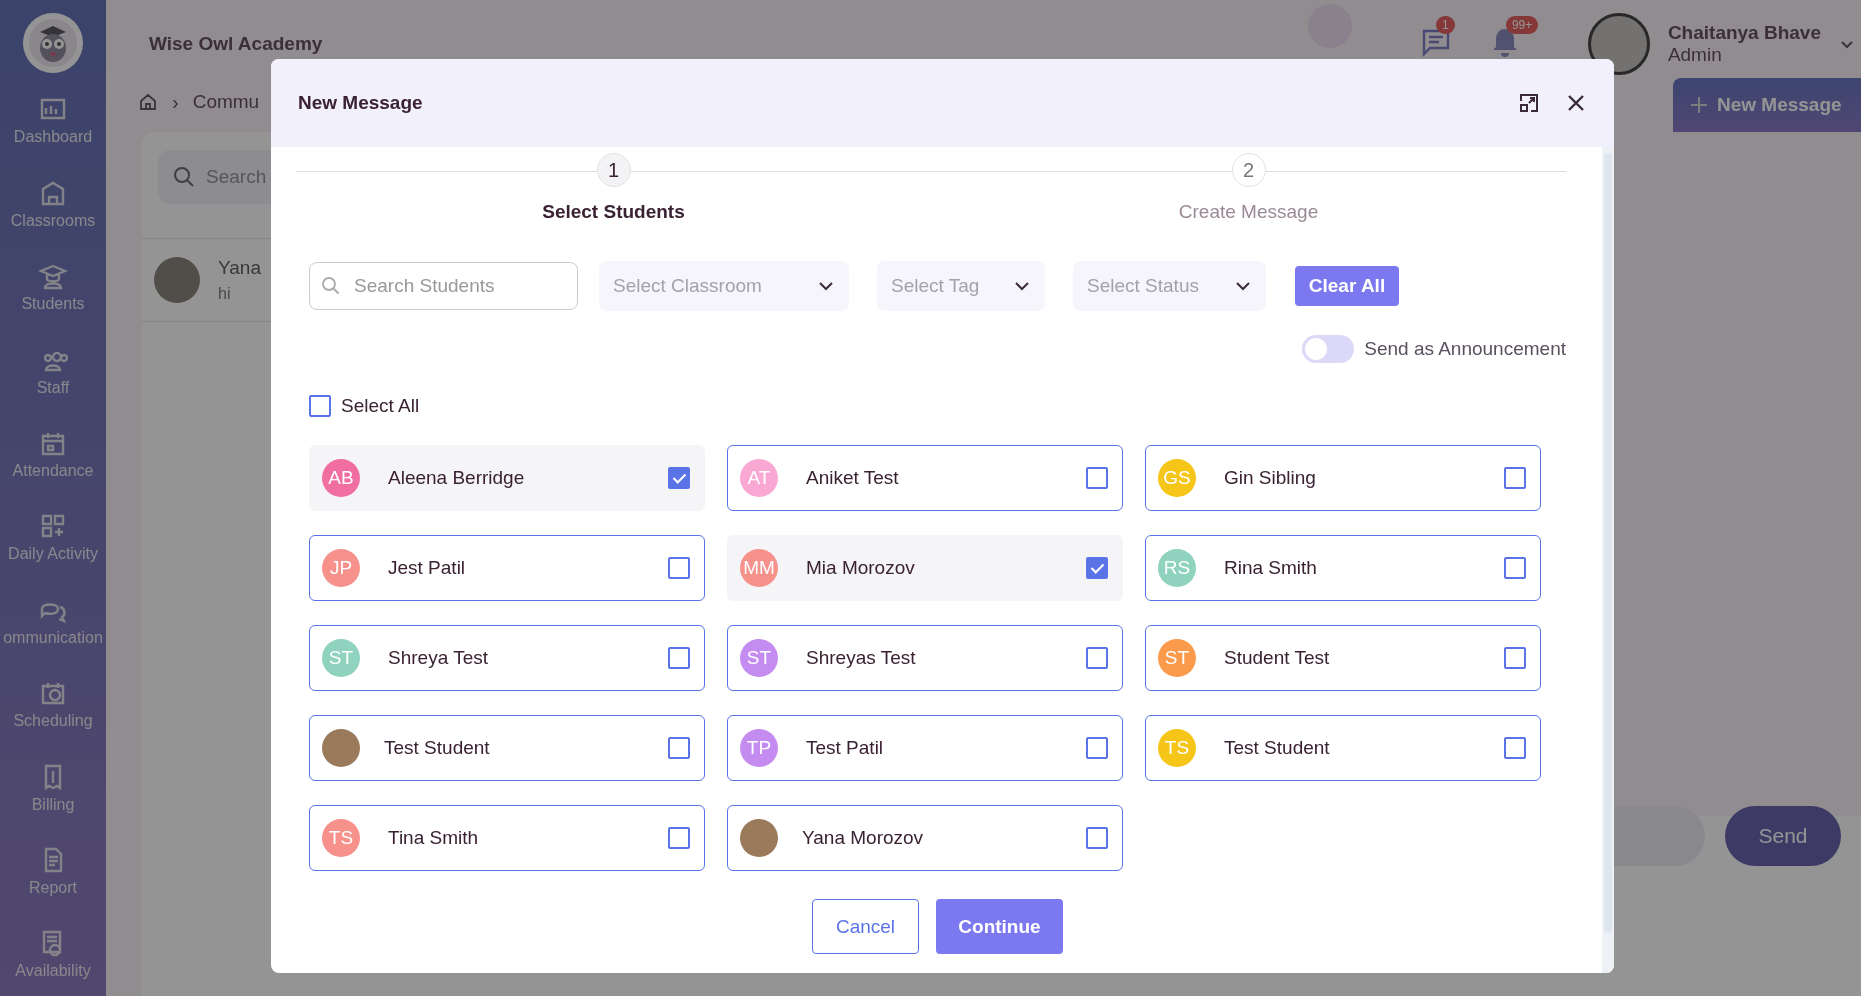  Describe the element at coordinates (845, 748) in the screenshot. I see `student-name: Test Patil` at that location.